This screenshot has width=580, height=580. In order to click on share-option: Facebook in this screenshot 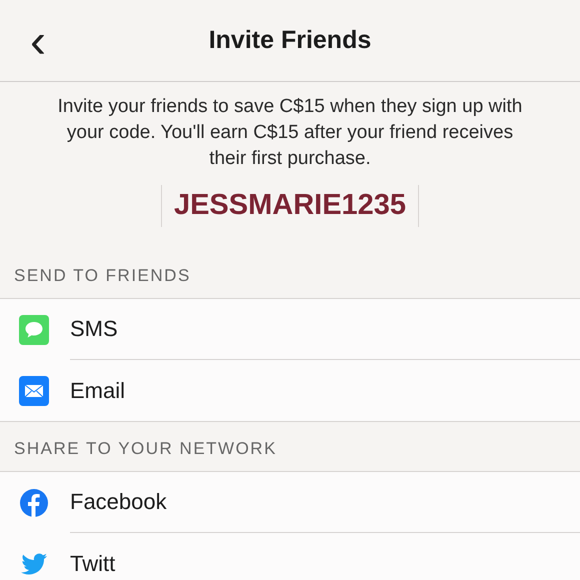, I will do `click(290, 502)`.